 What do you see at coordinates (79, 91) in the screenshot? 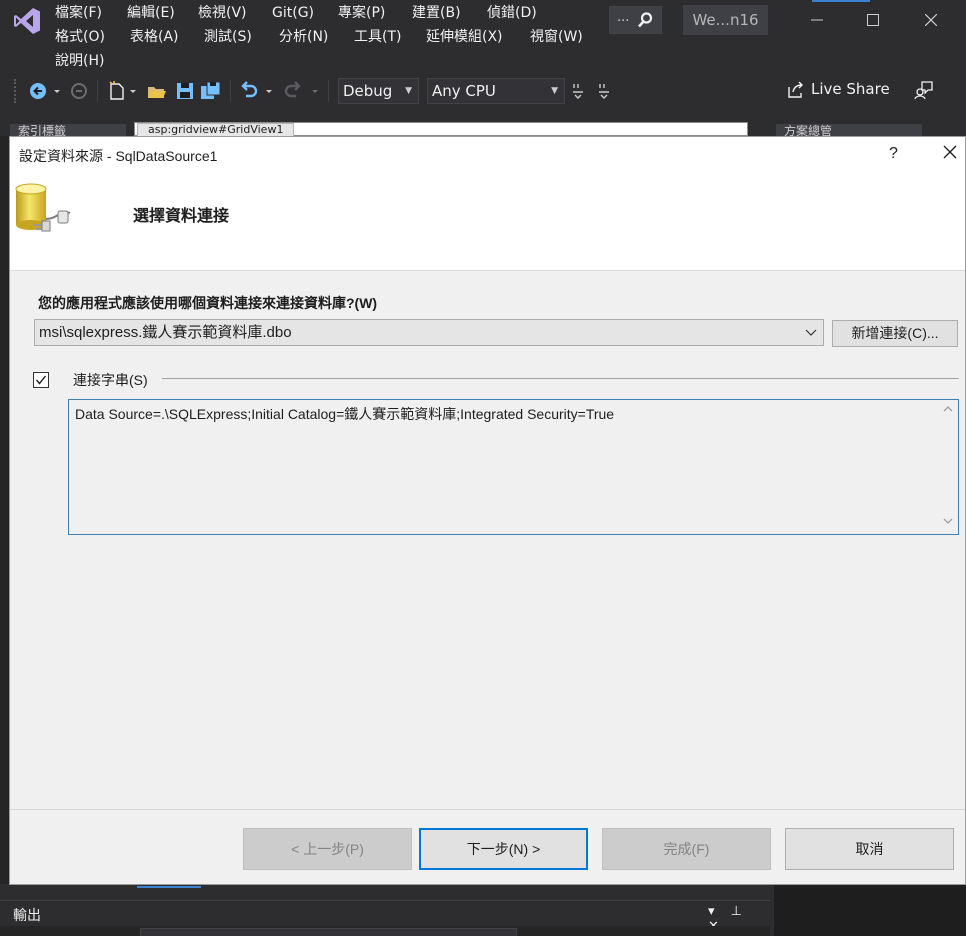
I see `navigate-forward-icon` at bounding box center [79, 91].